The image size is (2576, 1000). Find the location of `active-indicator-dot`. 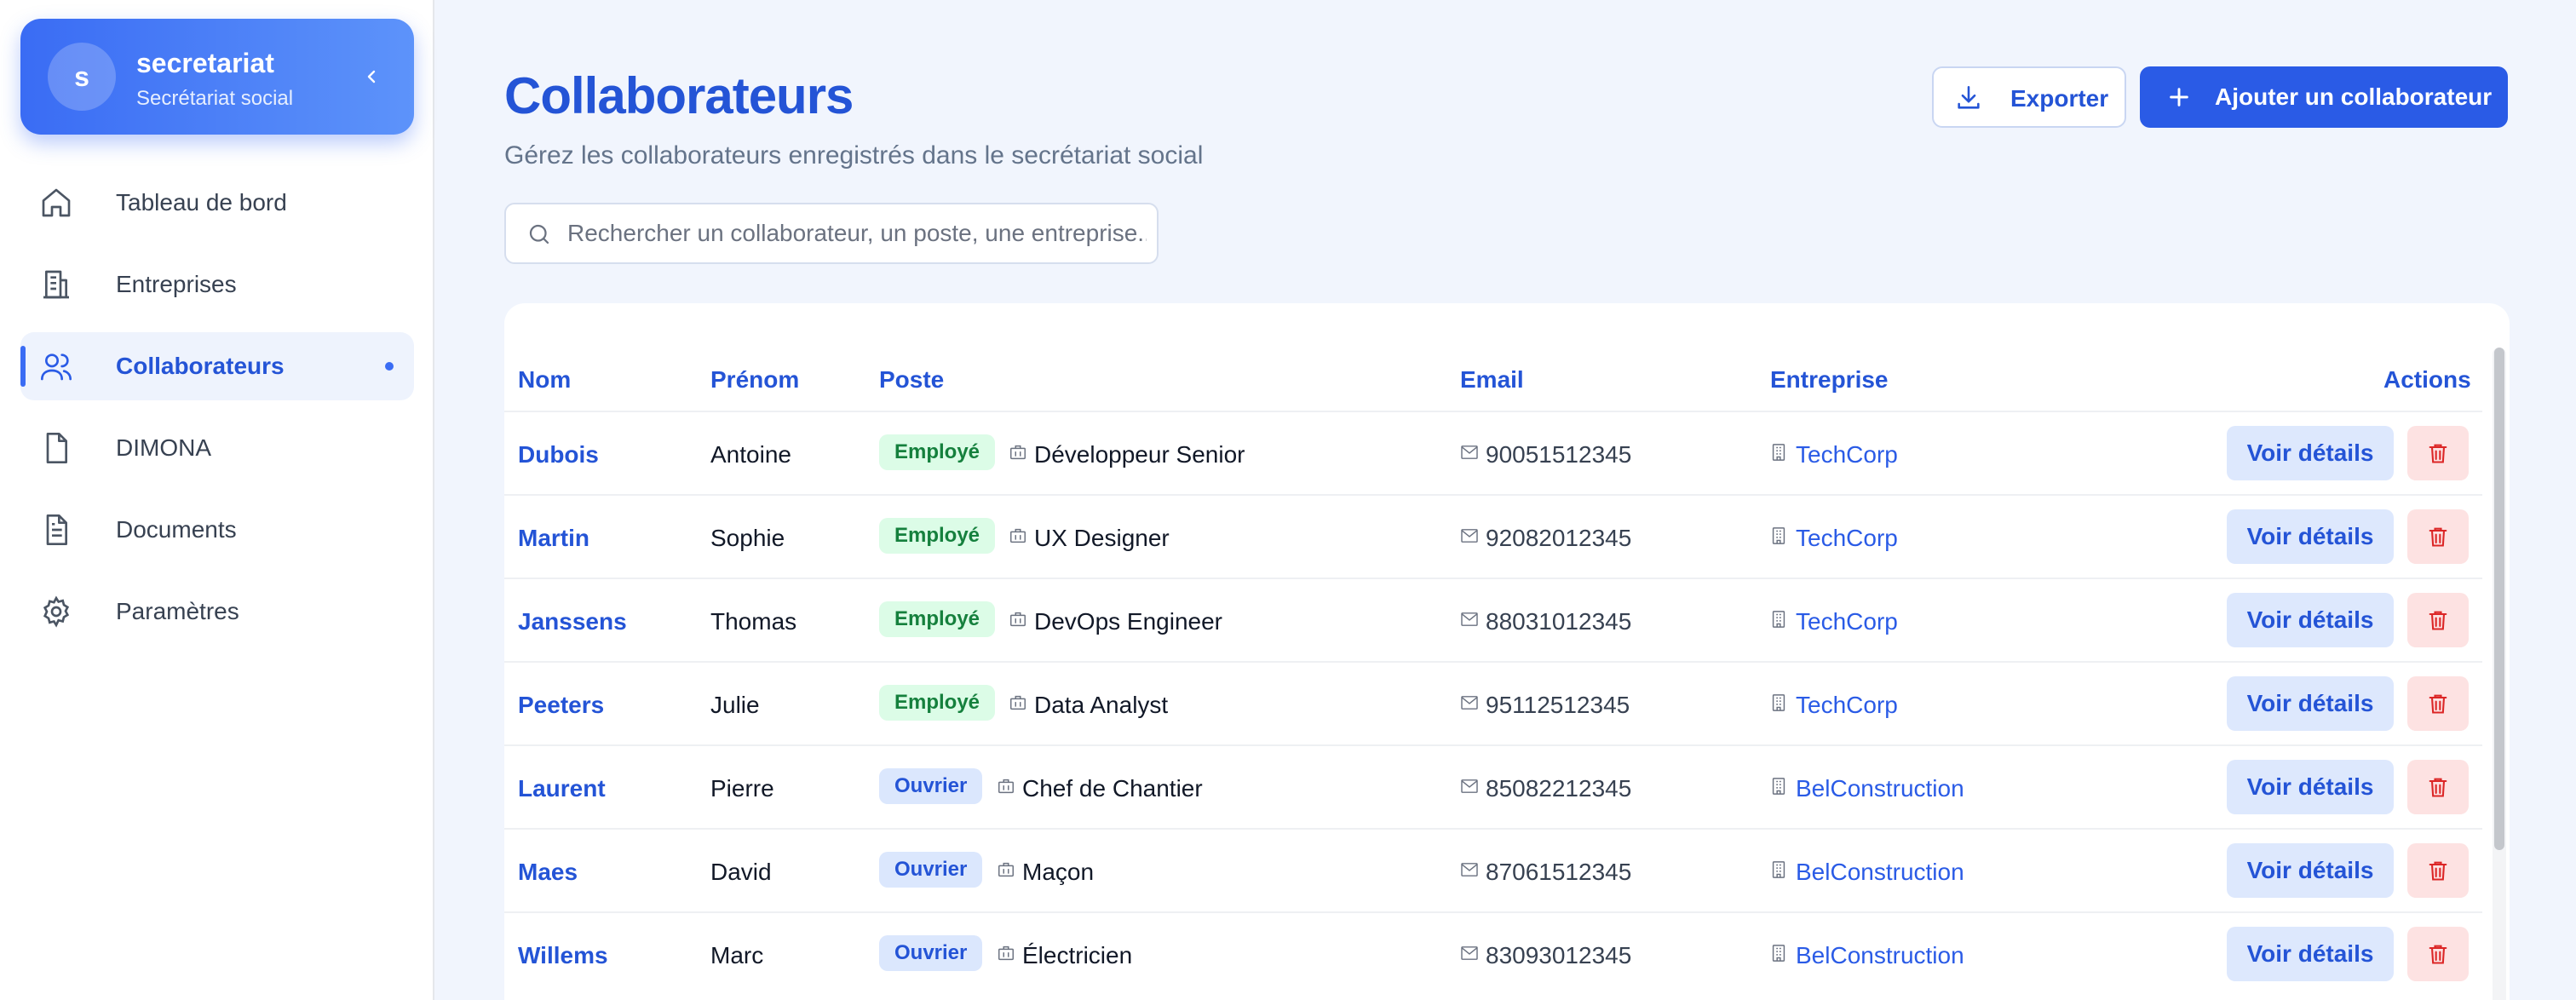

active-indicator-dot is located at coordinates (389, 366).